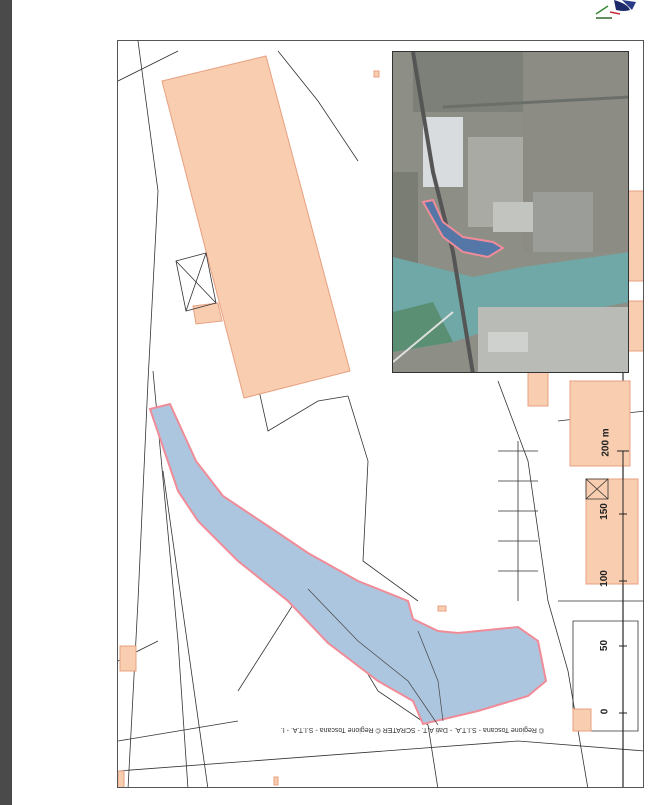 This screenshot has height=805, width=668. What do you see at coordinates (605, 711) in the screenshot?
I see `scale-tick-0: 0` at bounding box center [605, 711].